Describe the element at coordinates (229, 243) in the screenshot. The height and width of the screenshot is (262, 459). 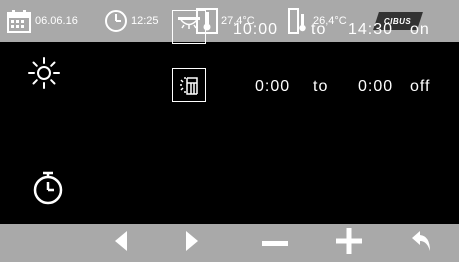
I see `bottom-nav` at that location.